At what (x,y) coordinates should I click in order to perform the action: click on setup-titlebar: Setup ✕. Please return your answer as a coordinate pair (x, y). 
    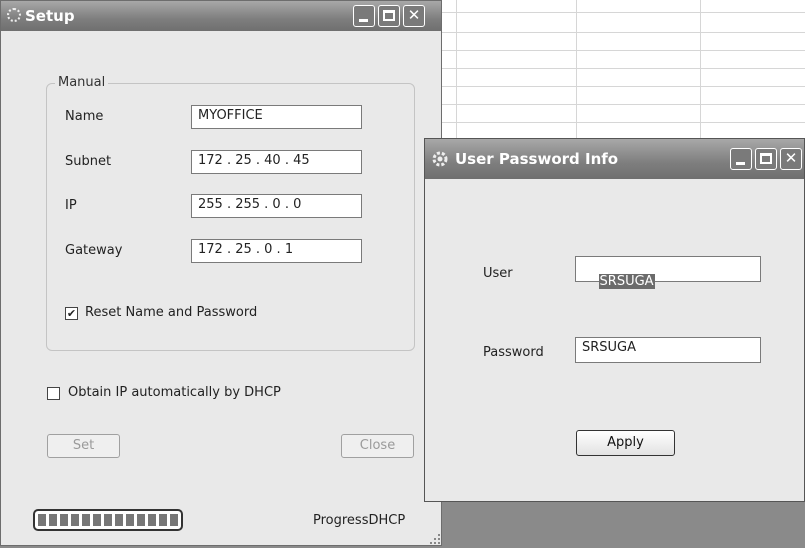
    Looking at the image, I should click on (221, 16).